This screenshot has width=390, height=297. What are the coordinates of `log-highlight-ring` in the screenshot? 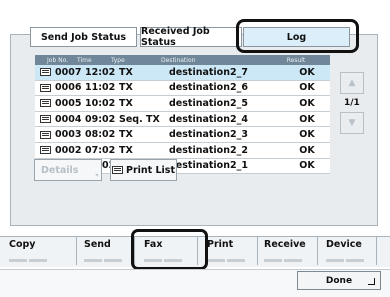 It's located at (297, 36).